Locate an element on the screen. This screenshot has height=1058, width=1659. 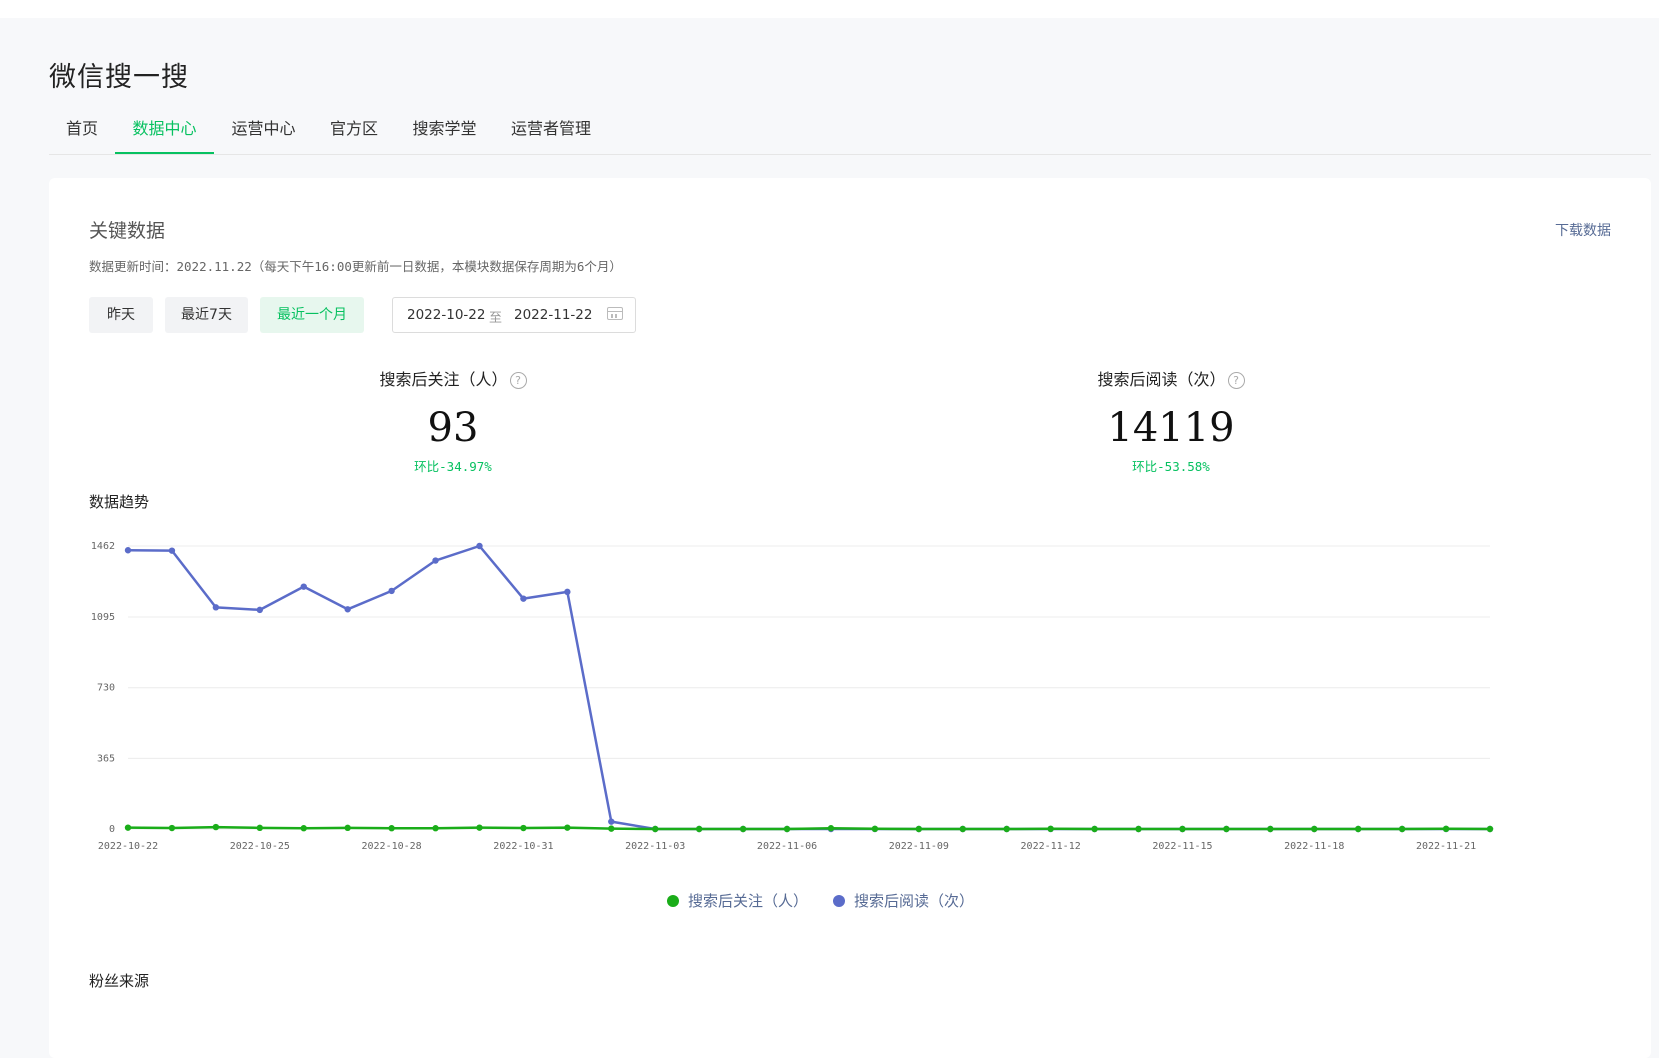
legend-item-follow: 搜索后关注（人） is located at coordinates (737, 900).